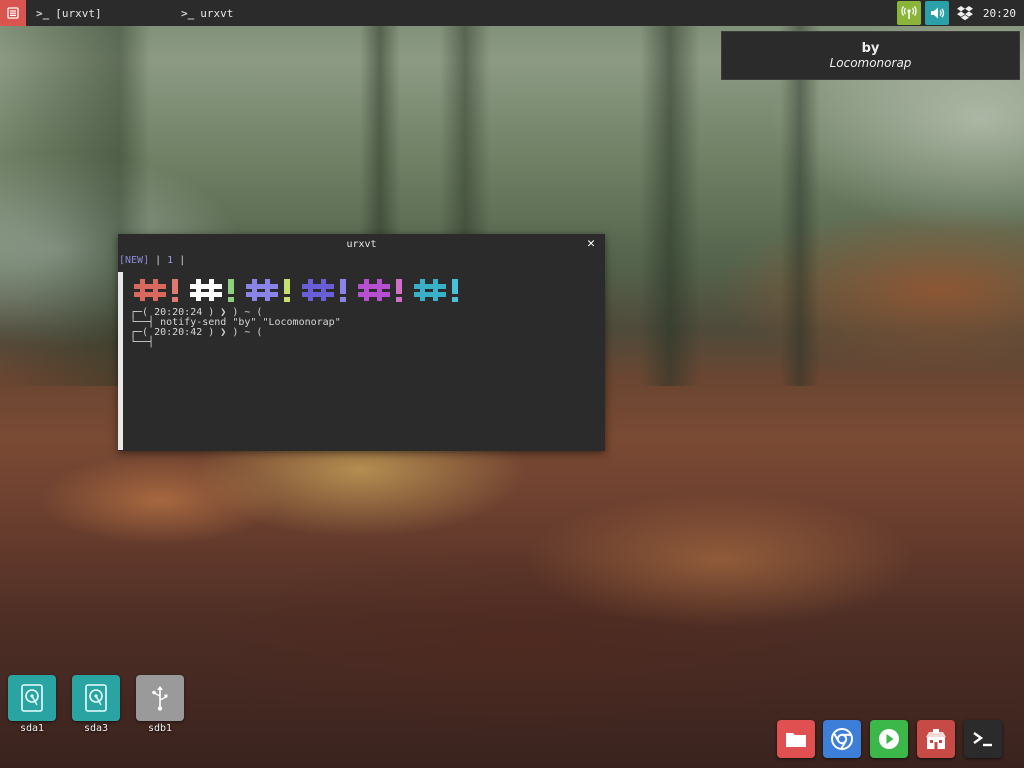  What do you see at coordinates (512, 13) in the screenshot?
I see `top-panel: >_ [urxvt] >_ urxvt 20:20` at bounding box center [512, 13].